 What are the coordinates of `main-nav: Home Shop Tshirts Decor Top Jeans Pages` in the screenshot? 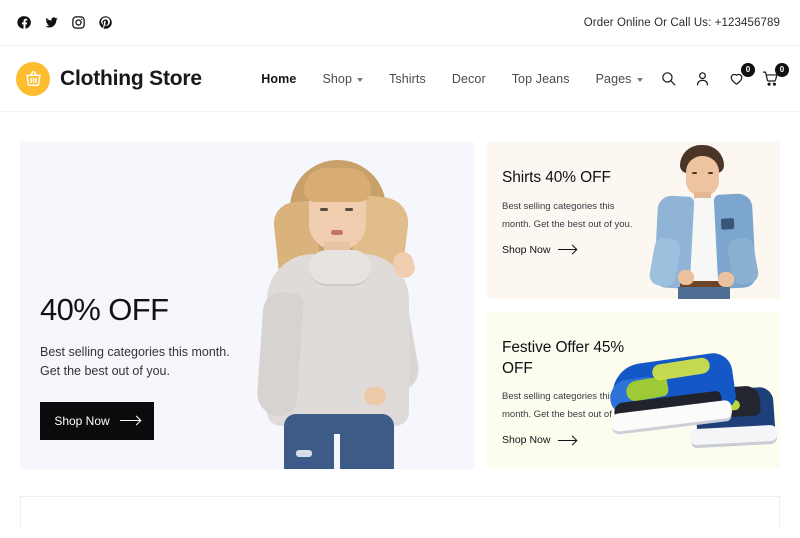 It's located at (452, 79).